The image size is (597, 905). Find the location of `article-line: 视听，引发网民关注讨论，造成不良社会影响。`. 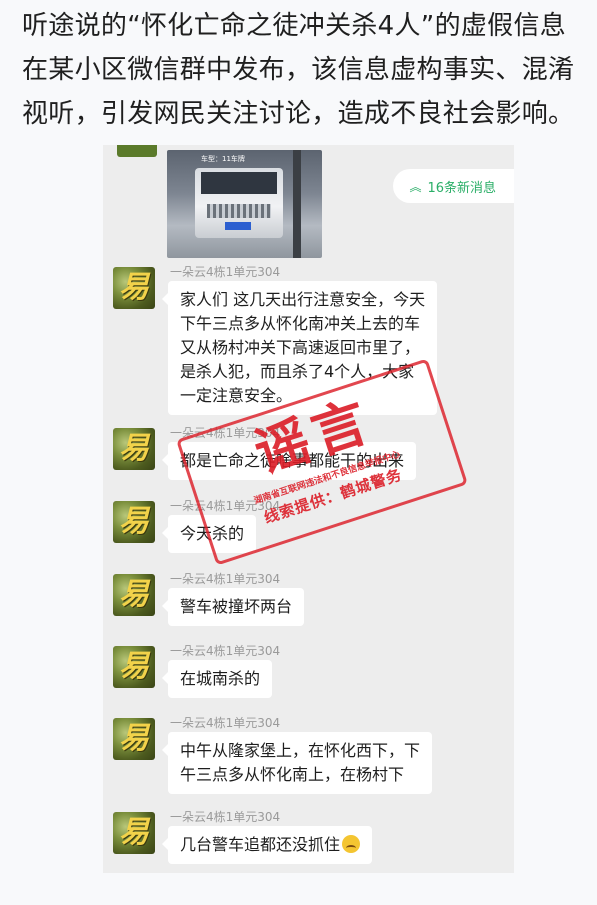

article-line: 视听，引发网民关注讨论，造成不良社会影响。 is located at coordinates (298, 114).